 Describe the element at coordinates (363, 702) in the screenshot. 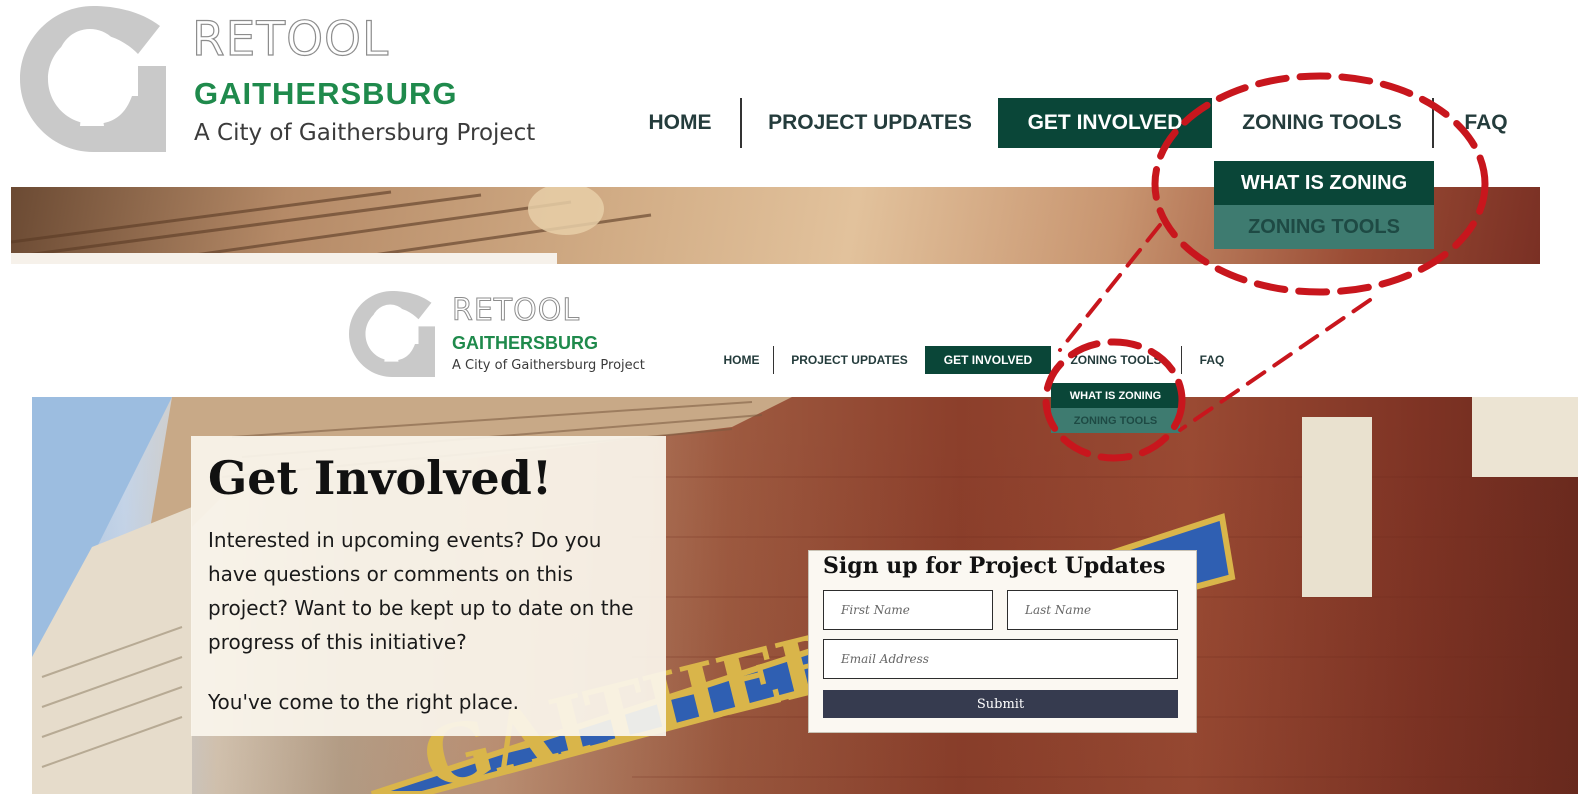

I see `intro-closing: You've come to the right place.` at that location.